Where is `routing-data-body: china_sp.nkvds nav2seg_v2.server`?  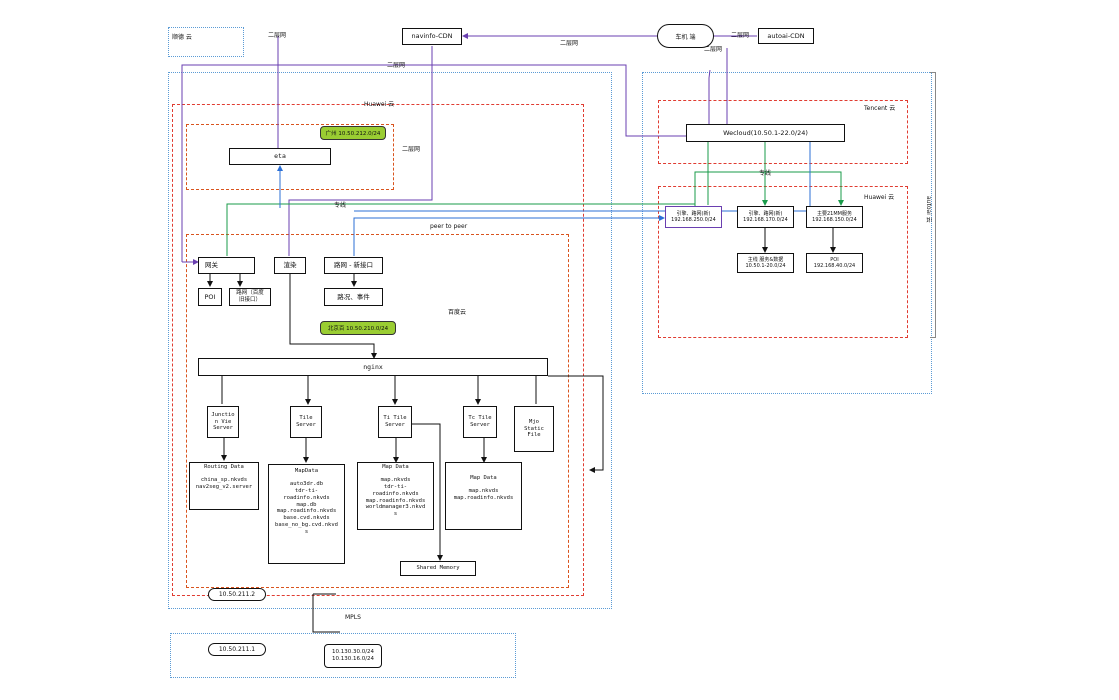
routing-data-body: china_sp.nkvds nav2seg_v2.server is located at coordinates (224, 483).